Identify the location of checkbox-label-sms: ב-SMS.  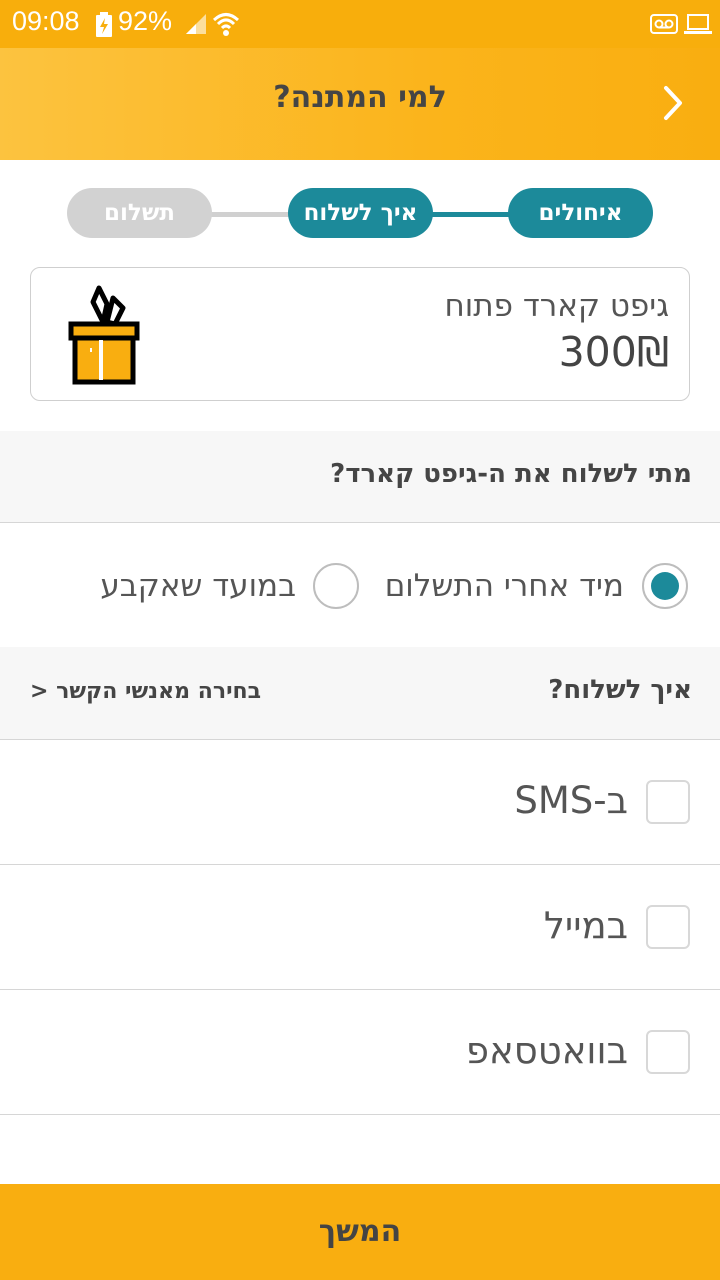
(571, 801).